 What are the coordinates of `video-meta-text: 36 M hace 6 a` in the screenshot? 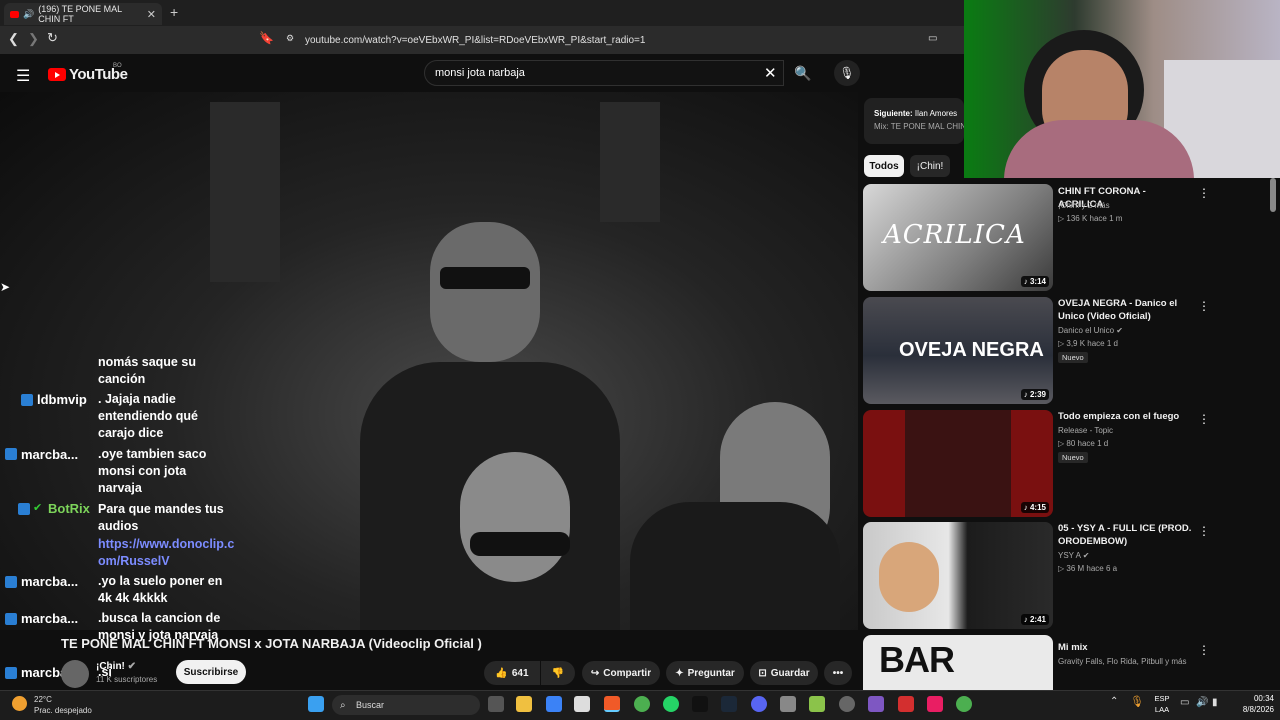 It's located at (1092, 568).